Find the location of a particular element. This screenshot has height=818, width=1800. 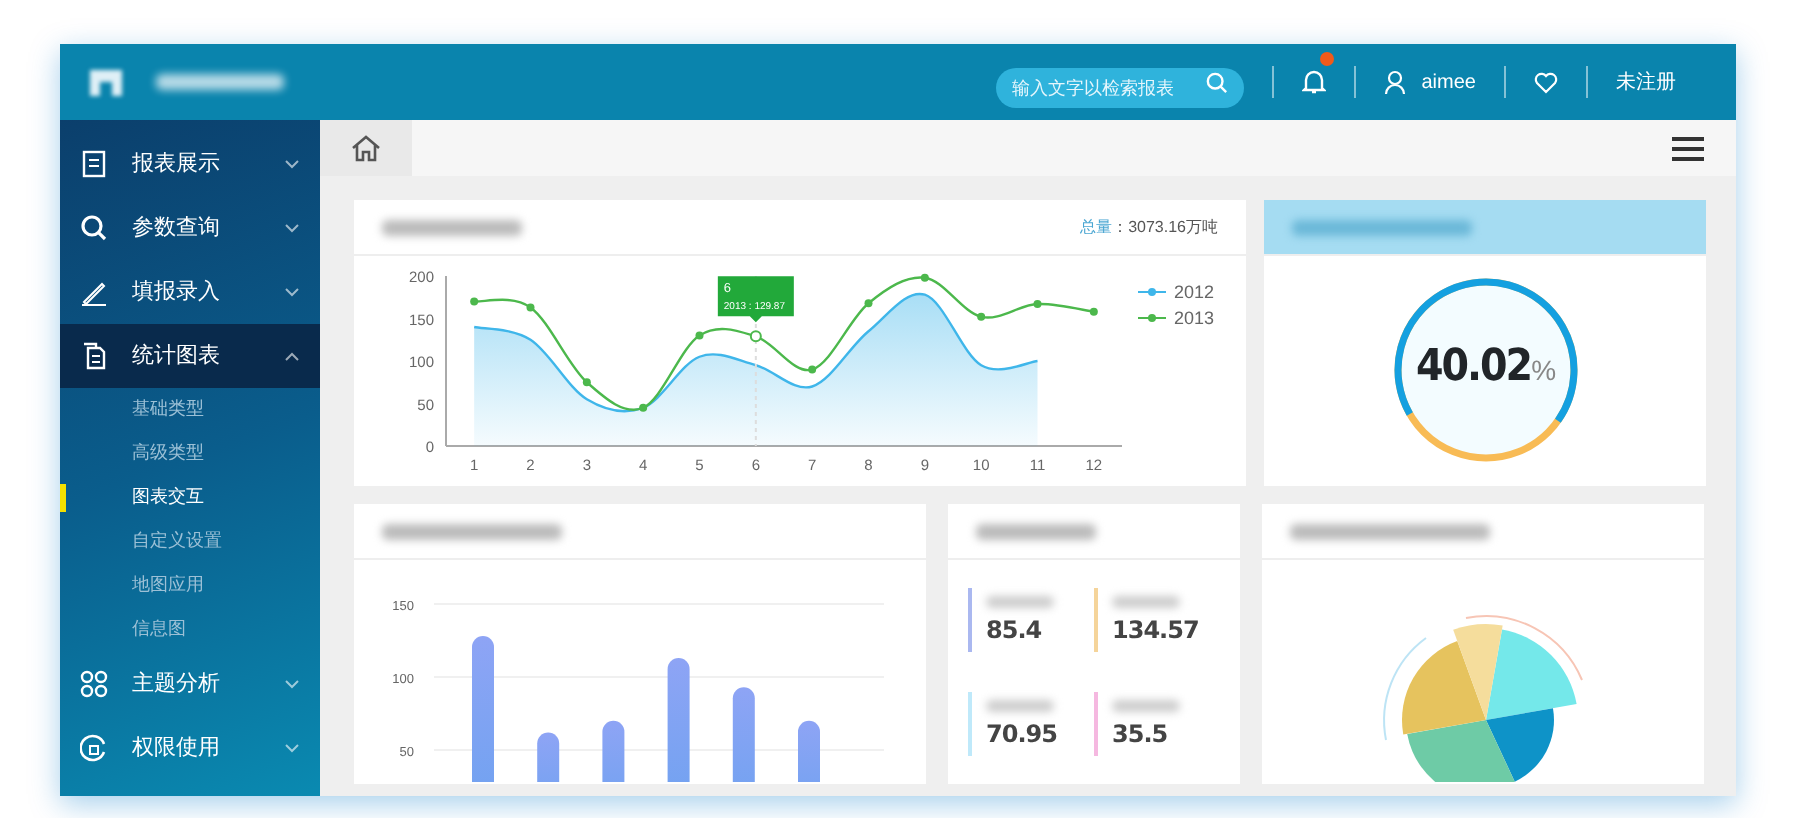

sidebar-item: 统计图表 is located at coordinates (190, 356).